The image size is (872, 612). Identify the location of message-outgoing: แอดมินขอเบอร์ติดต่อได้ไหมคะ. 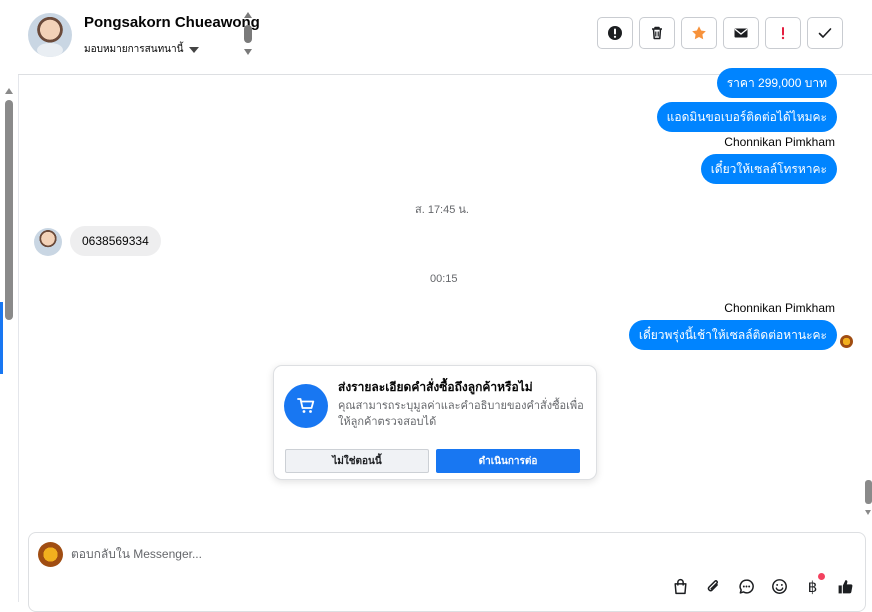
(746, 117).